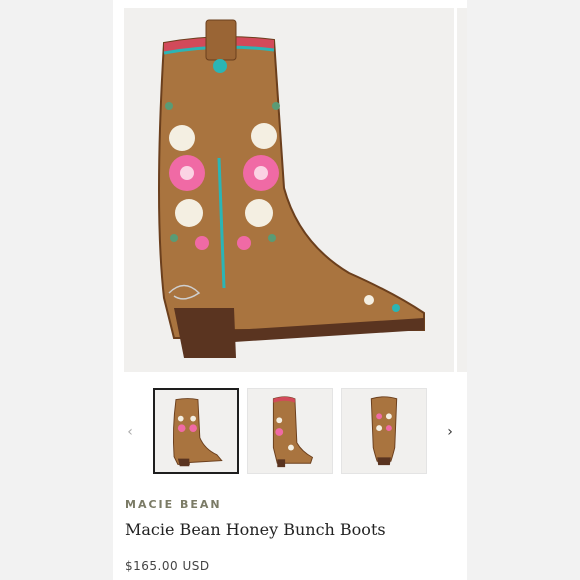  Describe the element at coordinates (450, 432) in the screenshot. I see `chevron-right-icon: ›` at that location.